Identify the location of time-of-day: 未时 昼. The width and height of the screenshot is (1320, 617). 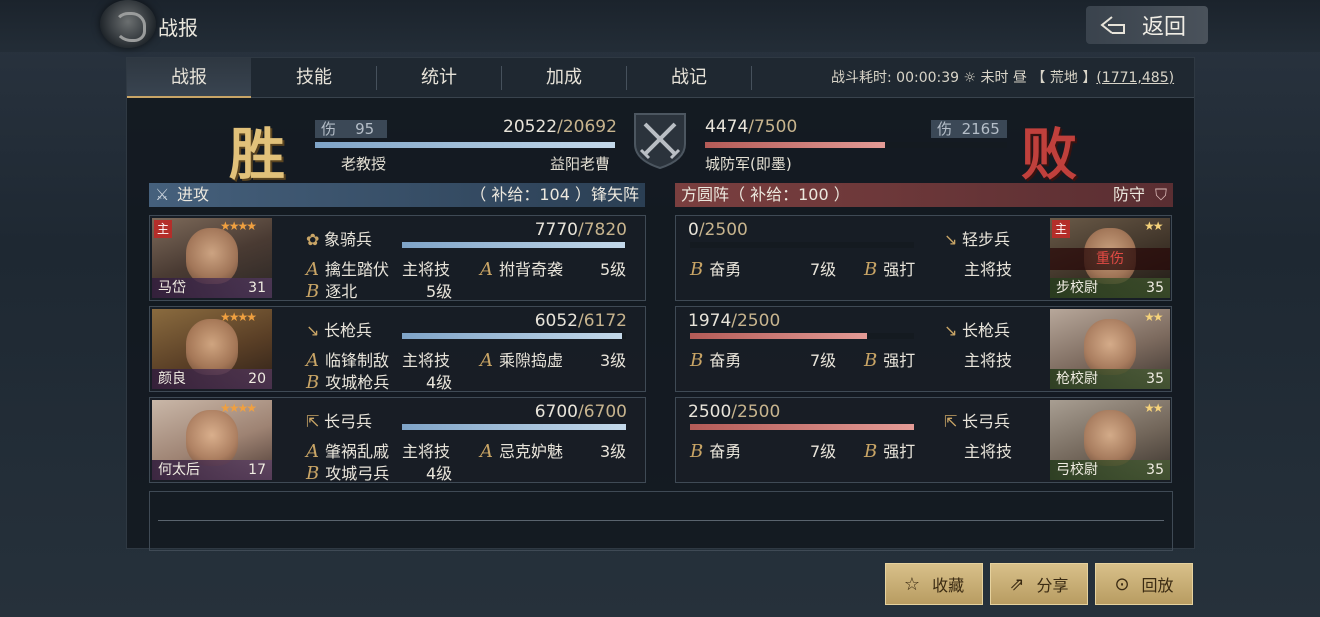
(1003, 78).